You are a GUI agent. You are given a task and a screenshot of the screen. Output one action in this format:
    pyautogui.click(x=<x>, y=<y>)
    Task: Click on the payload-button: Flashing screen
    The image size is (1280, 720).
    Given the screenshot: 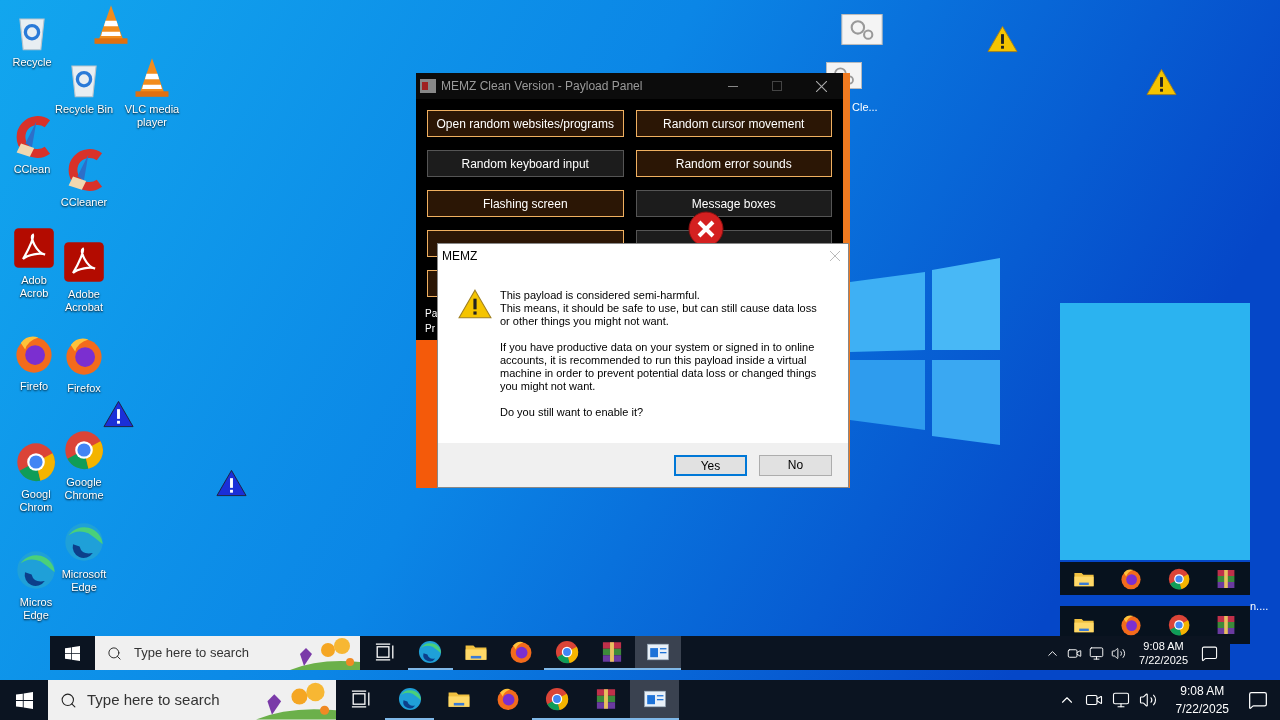 What is the action you would take?
    pyautogui.click(x=525, y=203)
    